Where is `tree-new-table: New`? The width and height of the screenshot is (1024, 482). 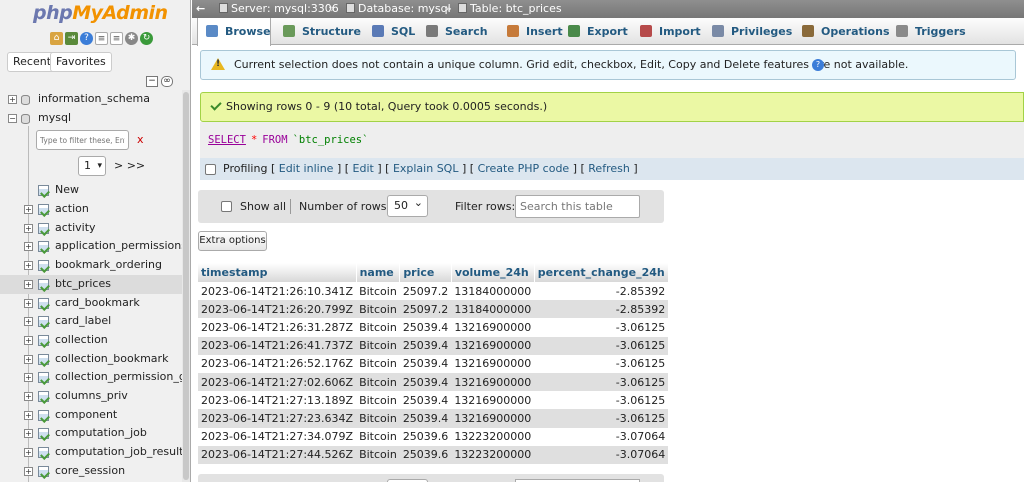
tree-new-table: New is located at coordinates (91, 190).